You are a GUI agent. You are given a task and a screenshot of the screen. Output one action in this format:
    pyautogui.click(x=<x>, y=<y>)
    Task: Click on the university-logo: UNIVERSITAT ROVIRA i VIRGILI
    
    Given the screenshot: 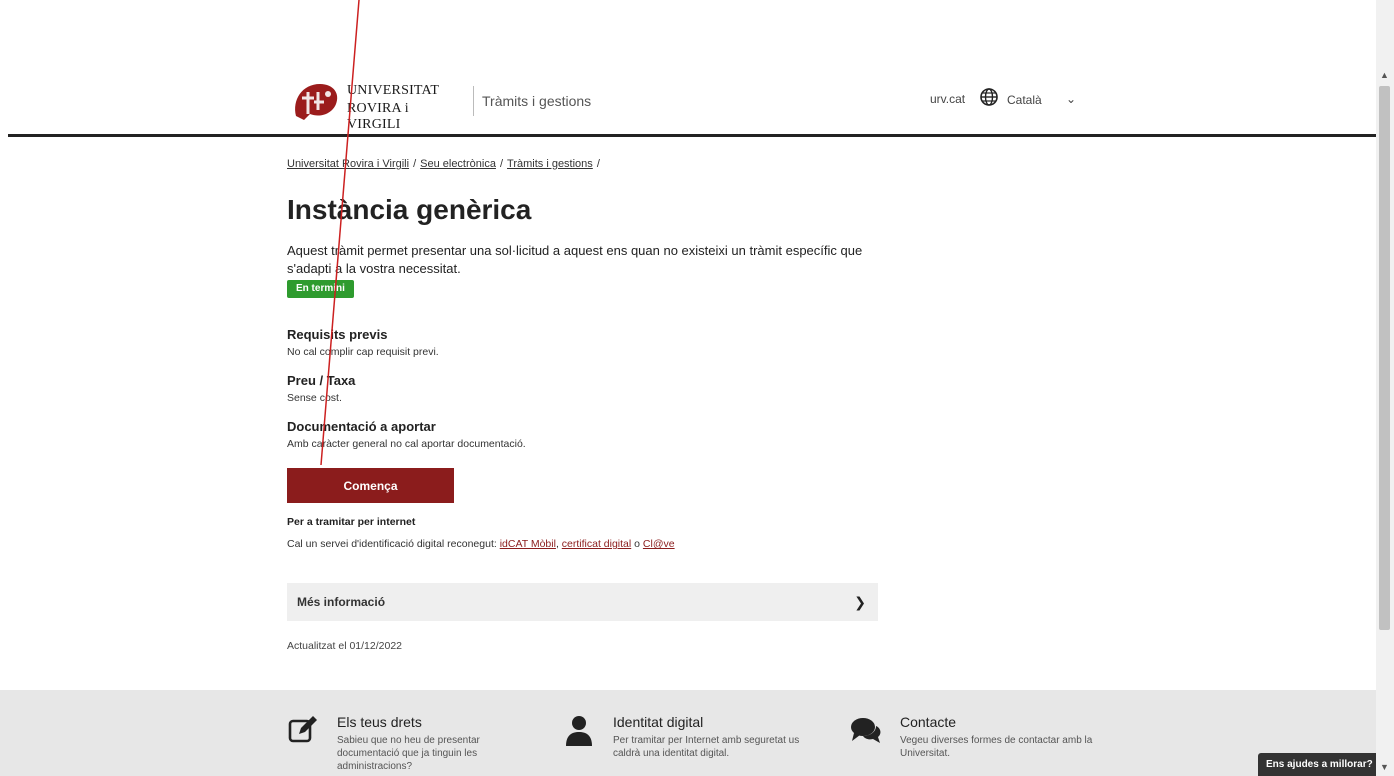 What is the action you would take?
    pyautogui.click(x=375, y=106)
    